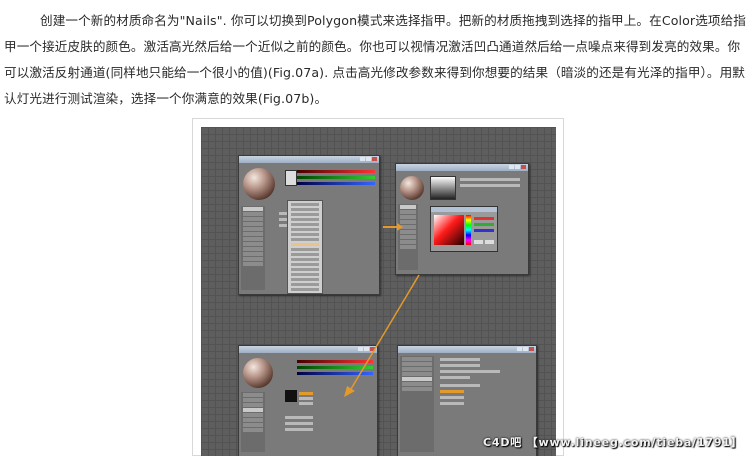 Image resolution: width=750 pixels, height=456 pixels. I want to click on arrows-overlay, so click(382, 310).